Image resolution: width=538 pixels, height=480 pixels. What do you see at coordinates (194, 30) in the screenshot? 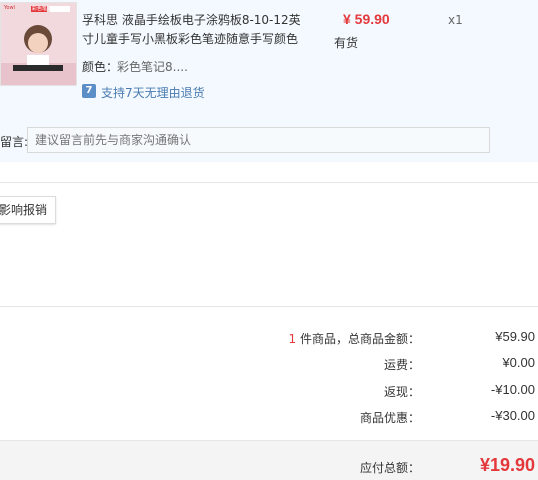
I see `product-title: 孚科思 液晶手绘板电子涂鸦板8-10-12英寸儿童手写小黑板彩色笔迹随意手写颜色` at bounding box center [194, 30].